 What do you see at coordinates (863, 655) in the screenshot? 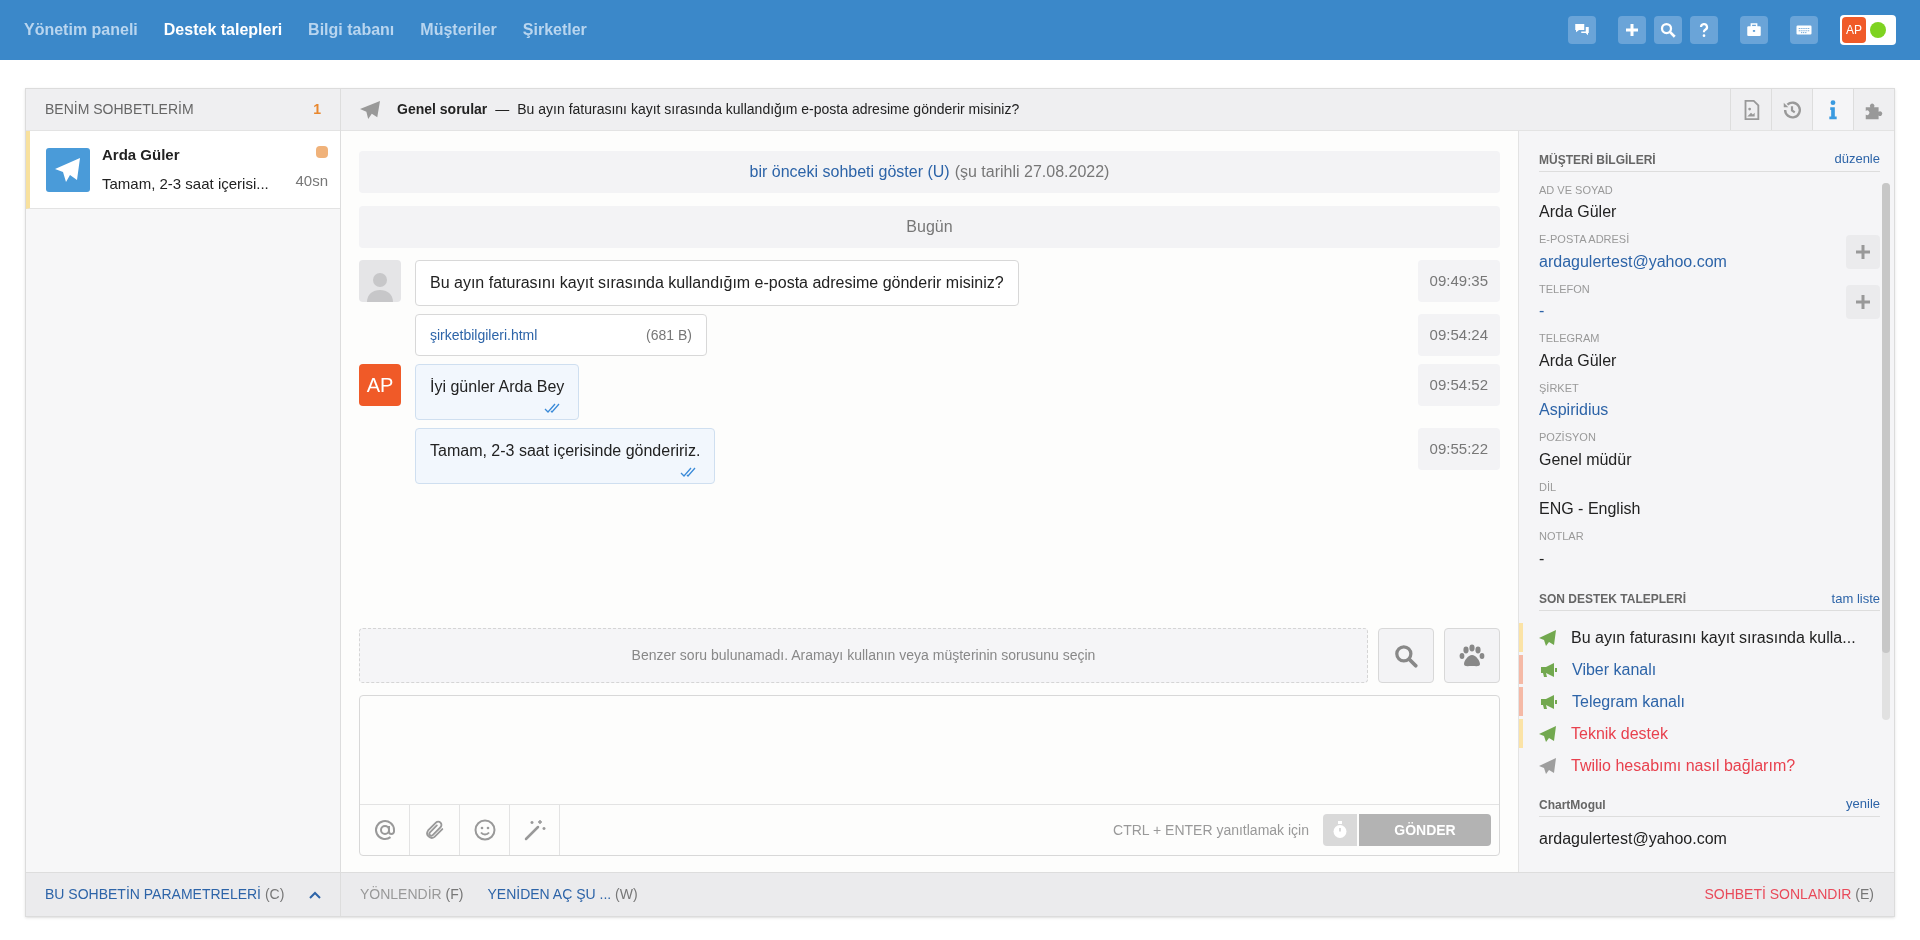
I see `similar-questions-box: Benzer soru bulunamadı. Aramayı kullanın veya müşterinin sorusunu seçin` at bounding box center [863, 655].